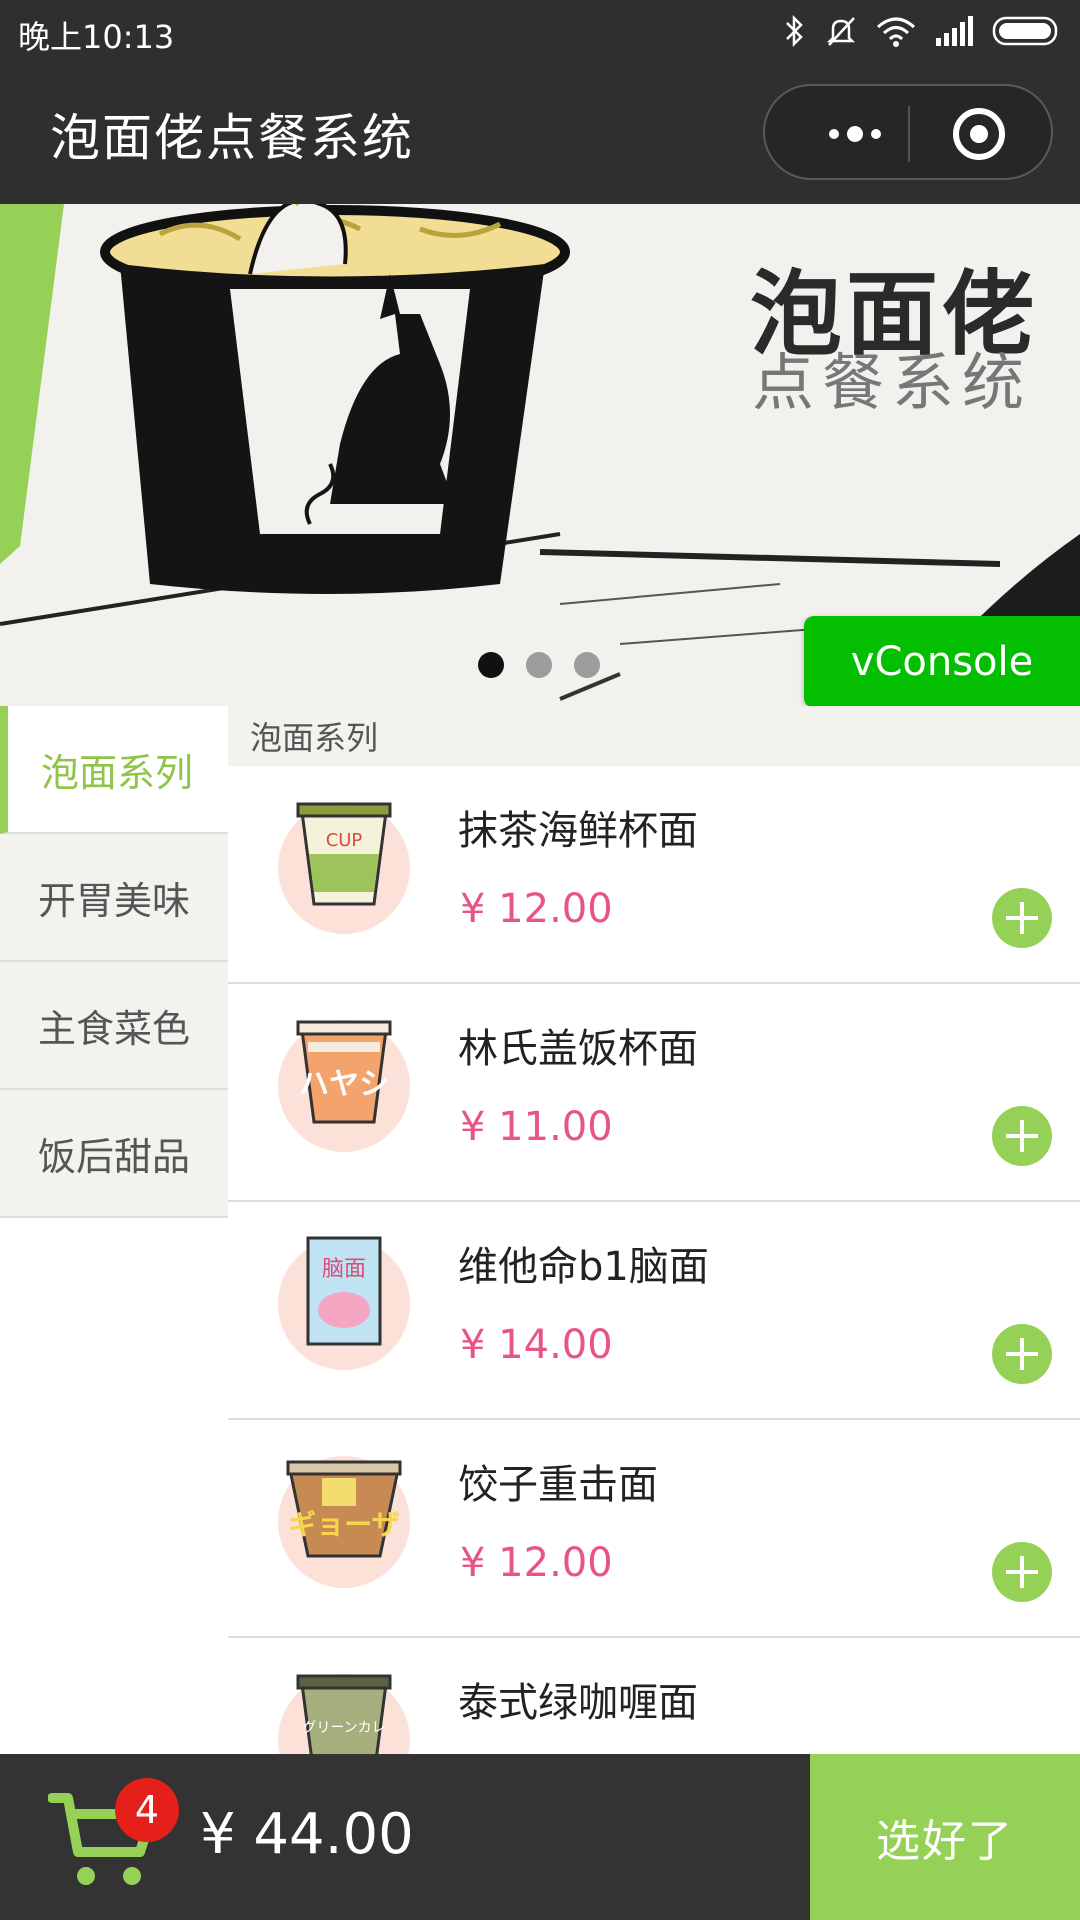 The image size is (1080, 1920). What do you see at coordinates (654, 1093) in the screenshot?
I see `list-item: ハヤシ 林氏盖饭杯面 ¥ 11.00` at bounding box center [654, 1093].